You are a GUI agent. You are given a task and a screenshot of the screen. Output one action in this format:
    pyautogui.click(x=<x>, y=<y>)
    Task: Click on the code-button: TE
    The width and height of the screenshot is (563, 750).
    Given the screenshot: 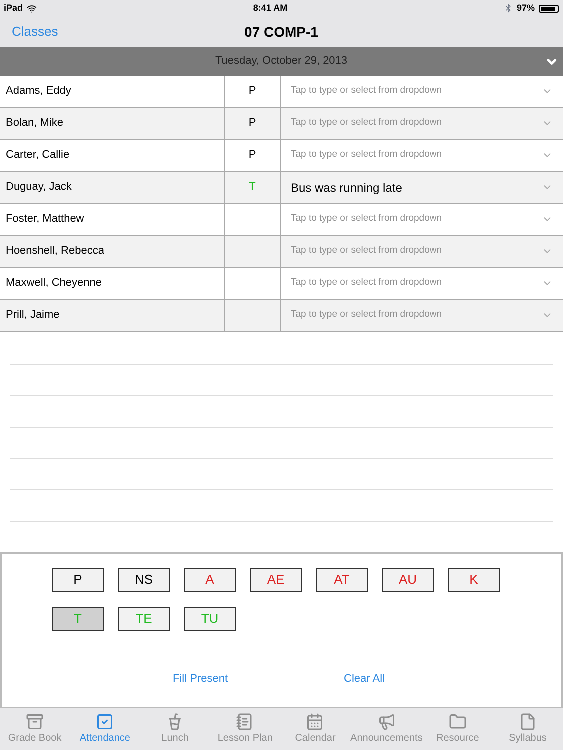 What is the action you would take?
    pyautogui.click(x=144, y=619)
    